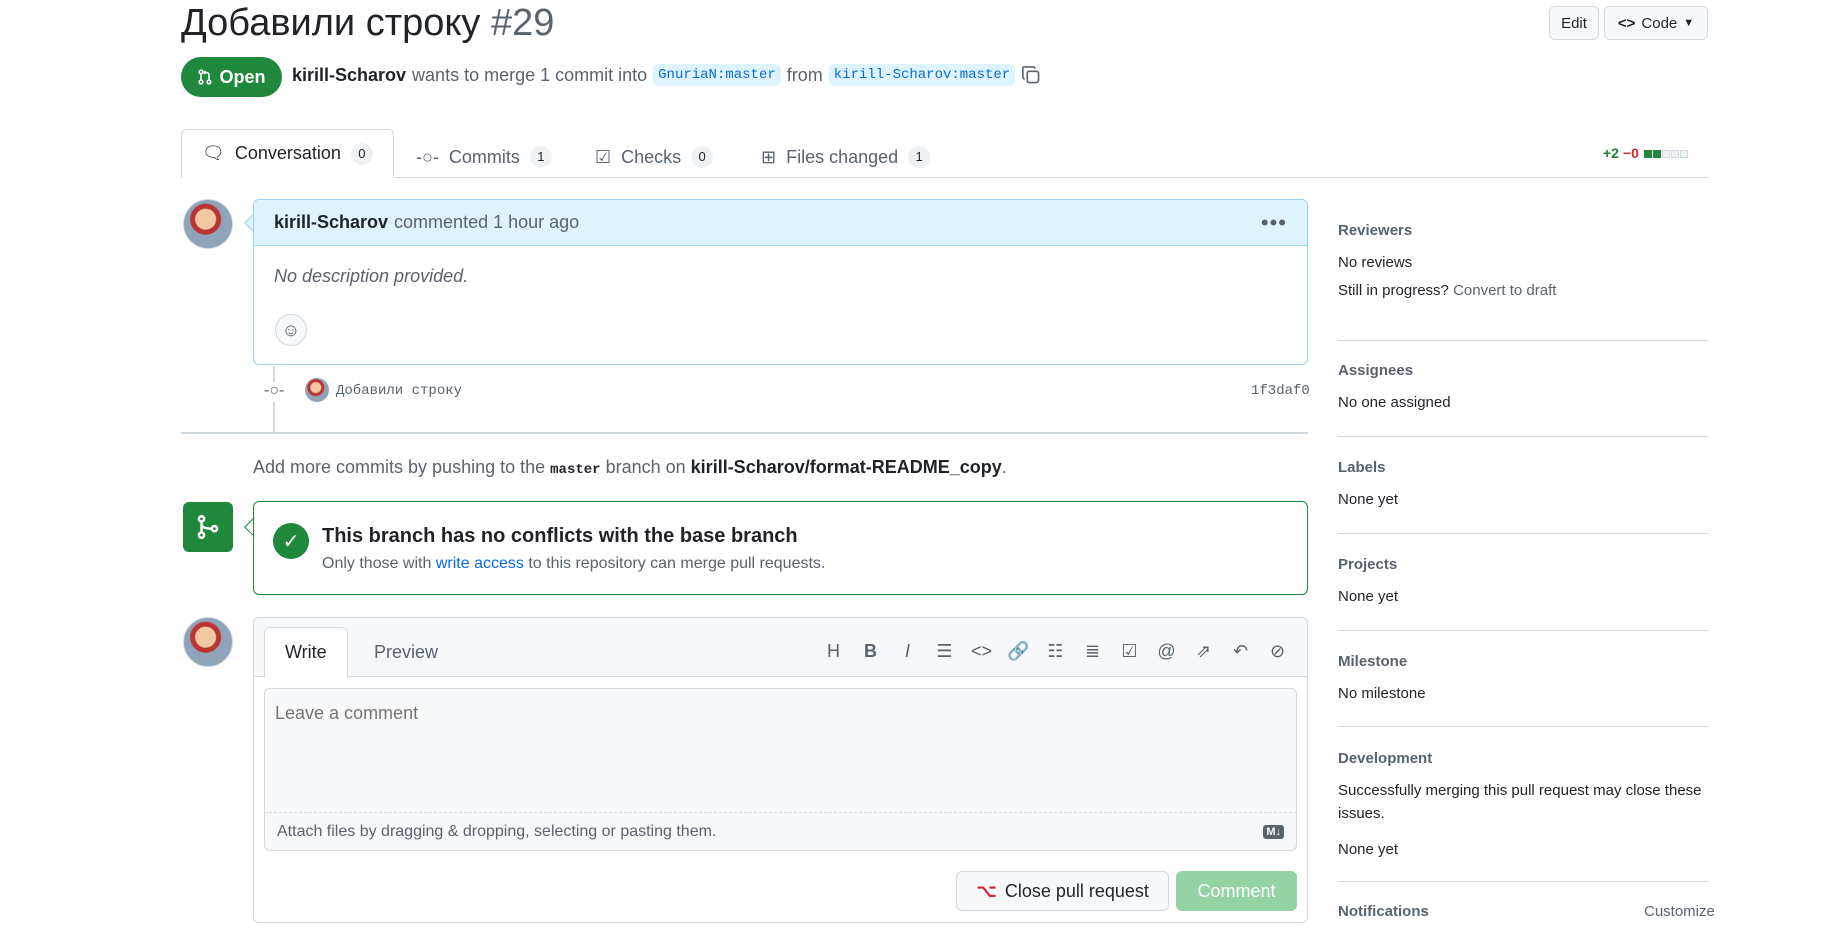  I want to click on conversation-icon: 🗨, so click(213, 153).